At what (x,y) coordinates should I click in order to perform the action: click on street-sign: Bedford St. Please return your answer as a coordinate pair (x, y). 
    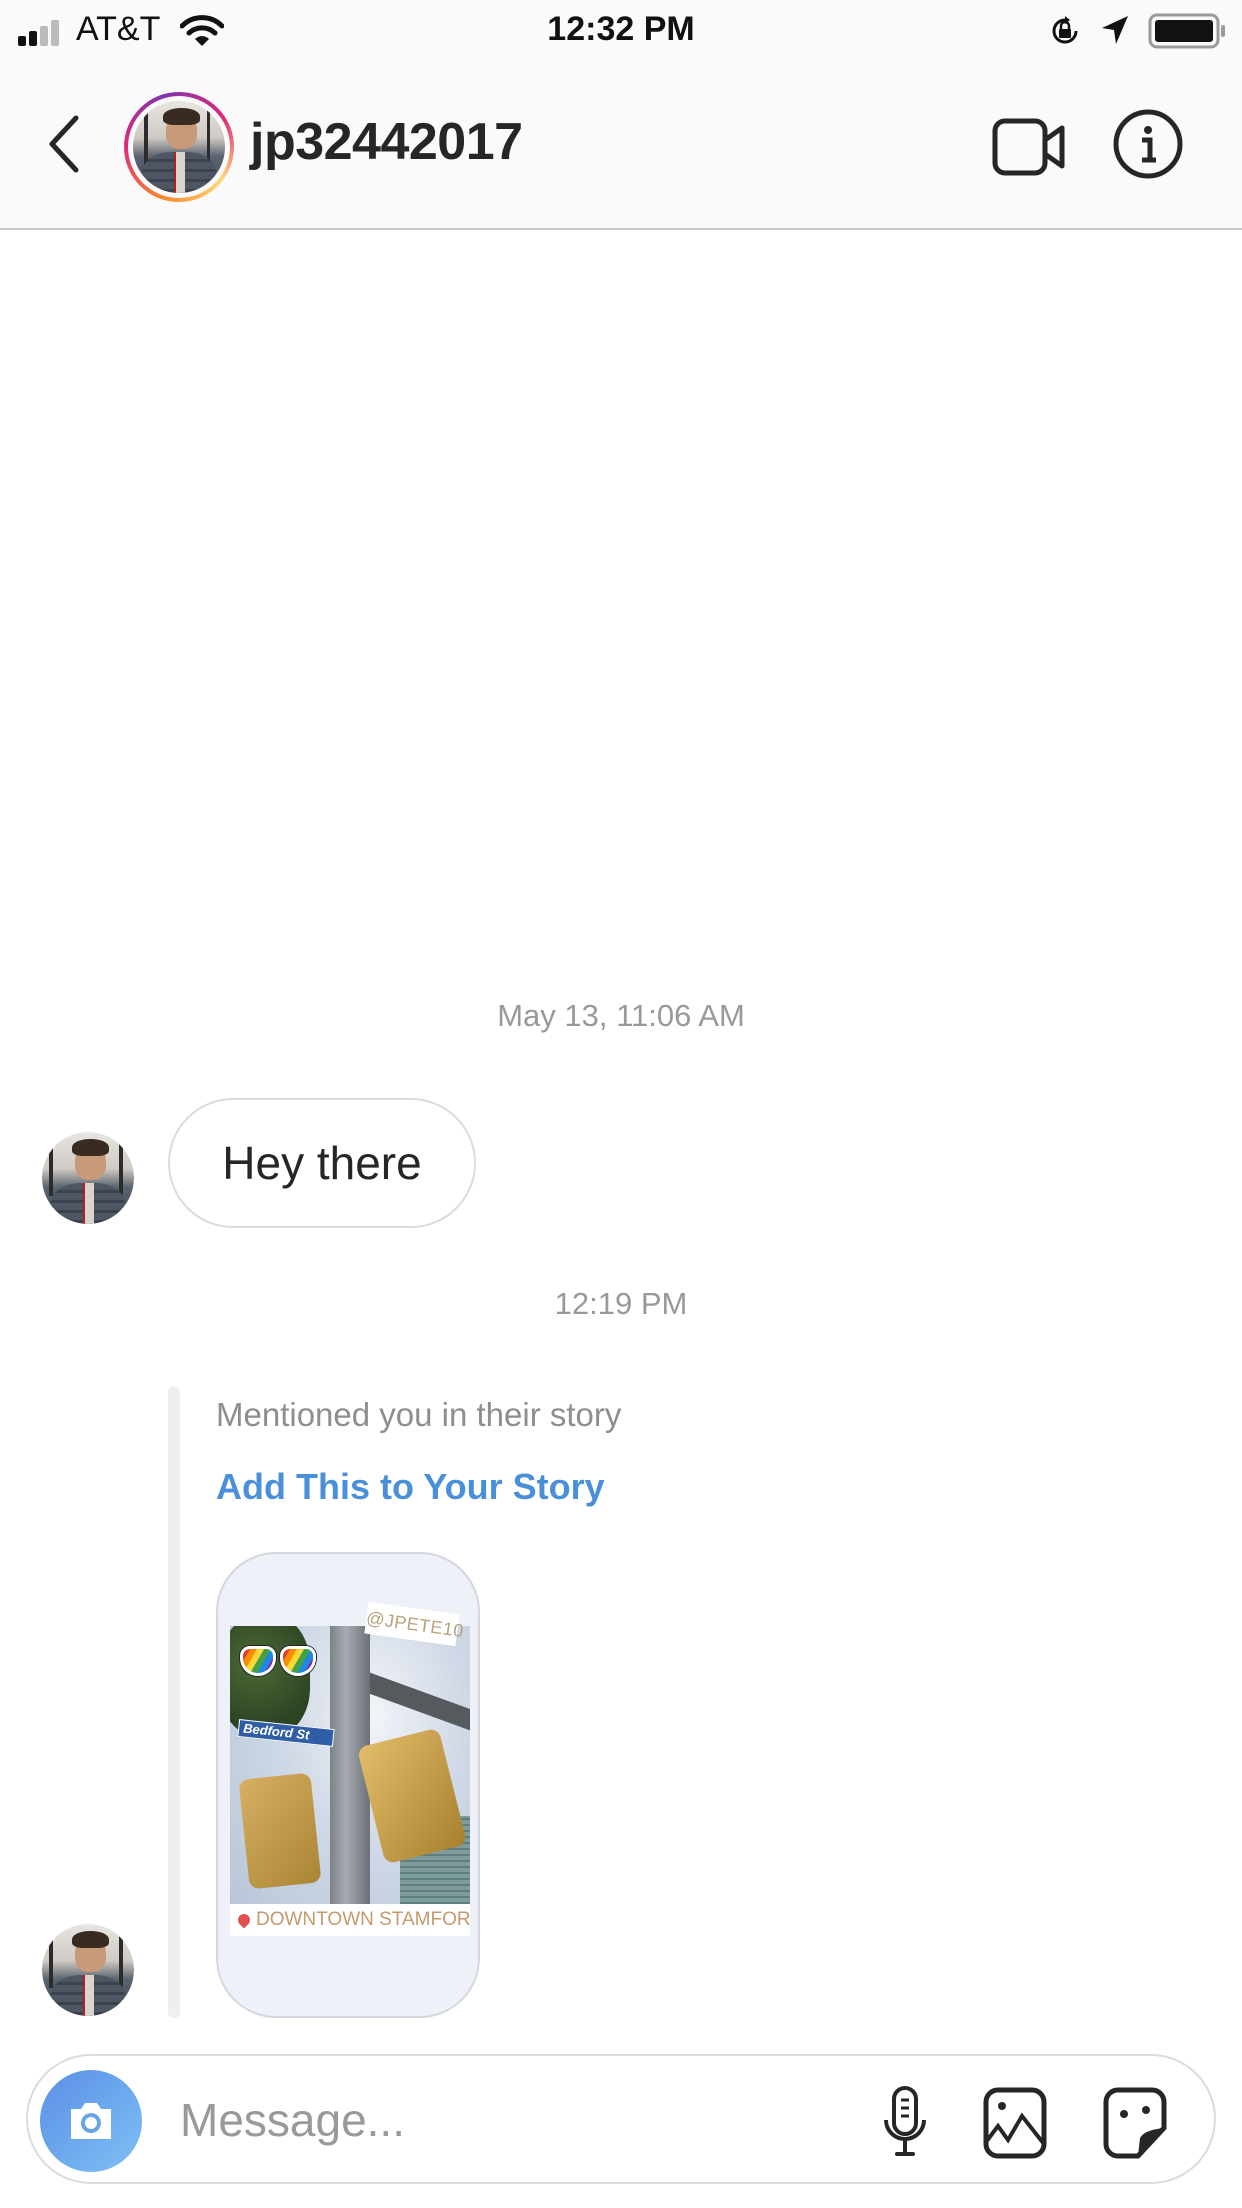
    Looking at the image, I should click on (286, 1733).